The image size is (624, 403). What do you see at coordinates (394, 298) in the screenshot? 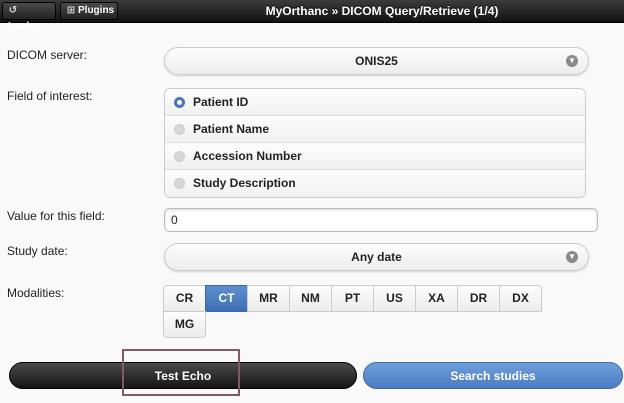
I see `modality-us: US` at bounding box center [394, 298].